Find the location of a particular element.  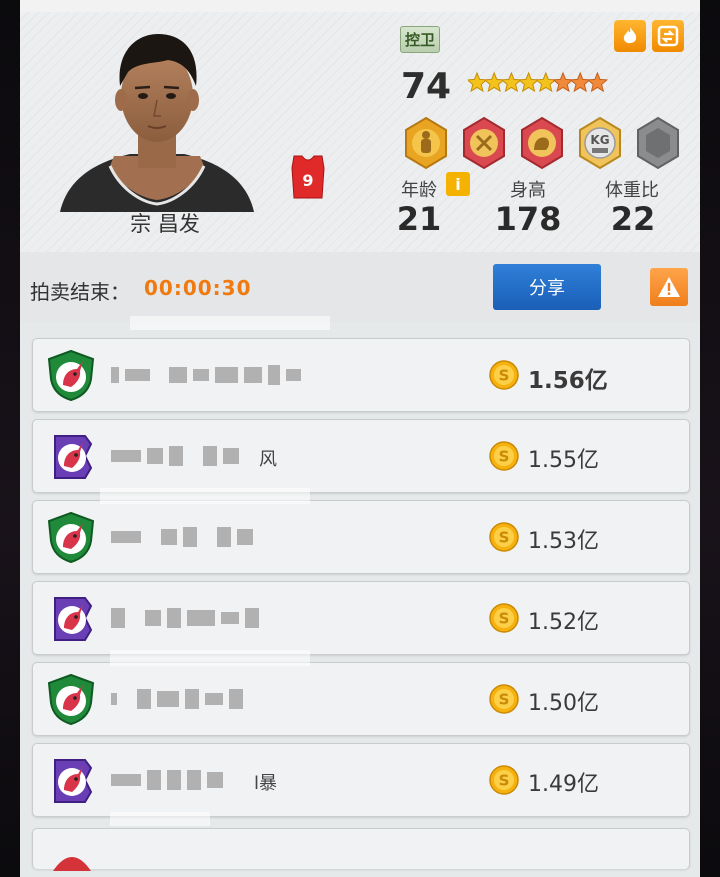

auction-bar: 拍卖结束： 00:00:30 分享 is located at coordinates (360, 287).